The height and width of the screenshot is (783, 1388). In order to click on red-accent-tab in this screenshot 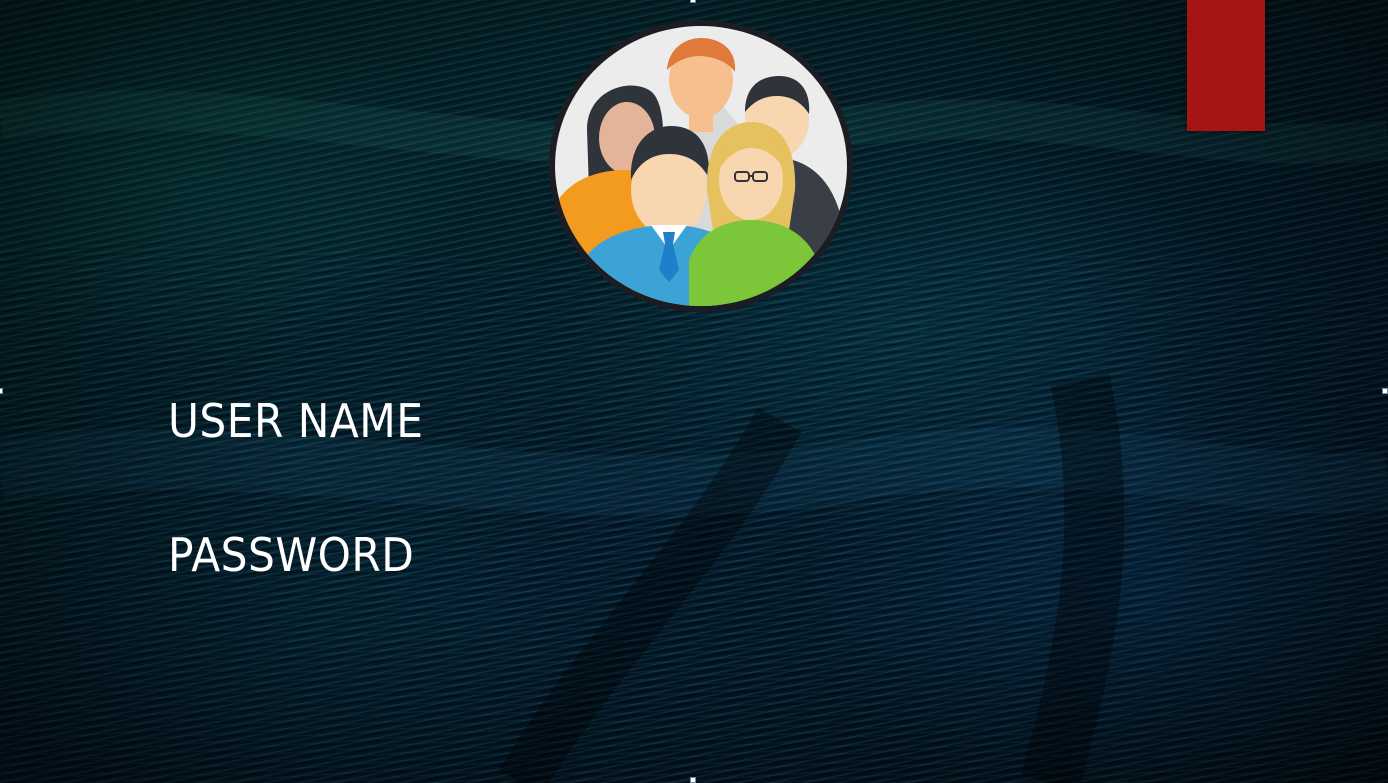, I will do `click(1226, 65)`.